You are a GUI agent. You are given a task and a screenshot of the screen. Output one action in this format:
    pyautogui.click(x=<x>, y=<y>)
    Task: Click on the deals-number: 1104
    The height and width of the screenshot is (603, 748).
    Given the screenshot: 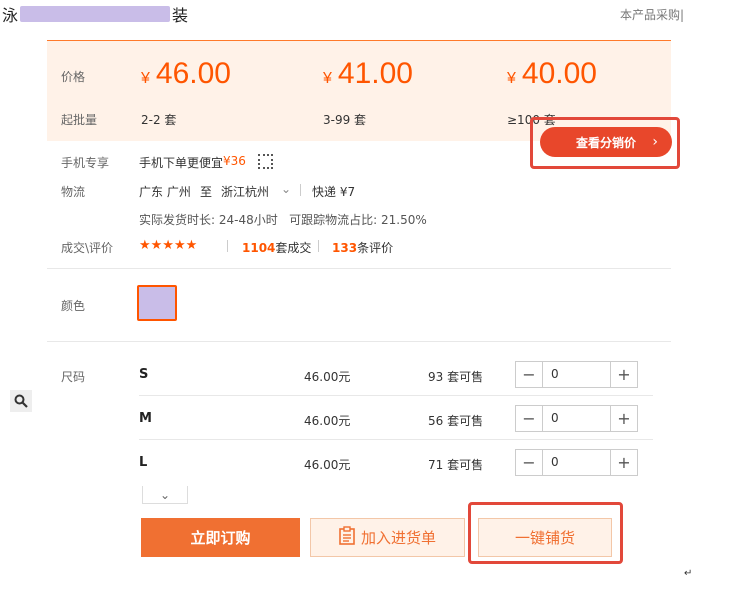 What is the action you would take?
    pyautogui.click(x=259, y=248)
    